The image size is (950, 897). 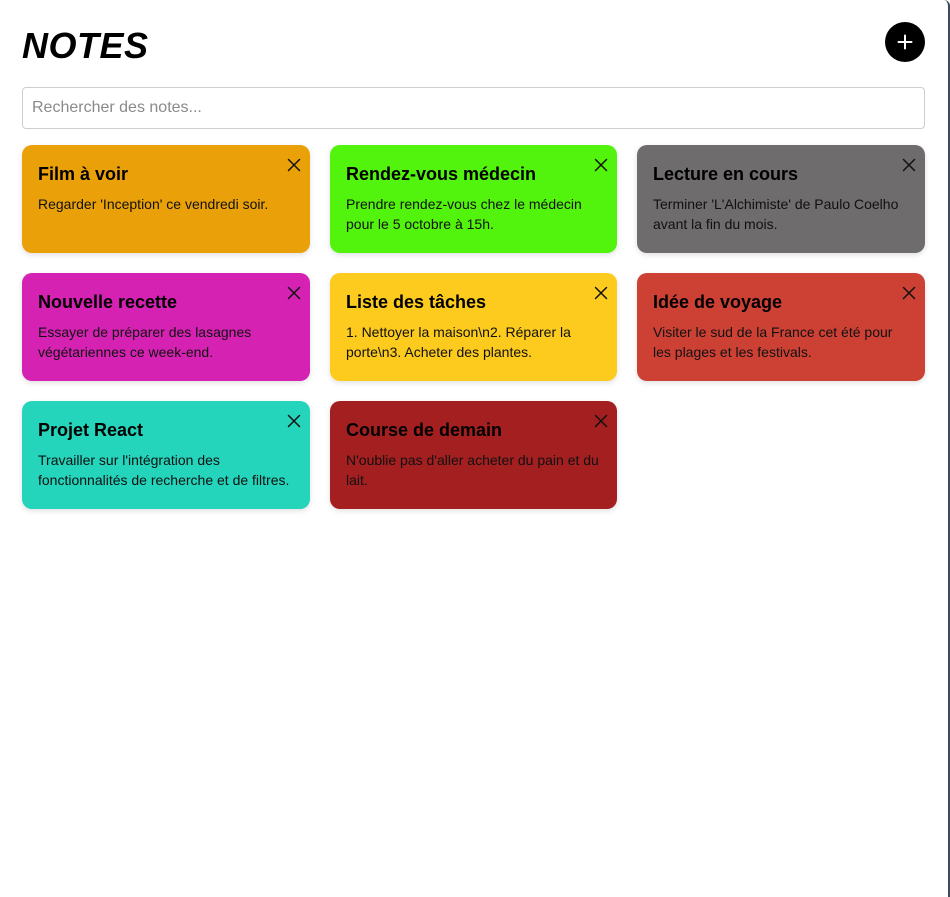 I want to click on note-title: Nouvelle recette, so click(x=108, y=302).